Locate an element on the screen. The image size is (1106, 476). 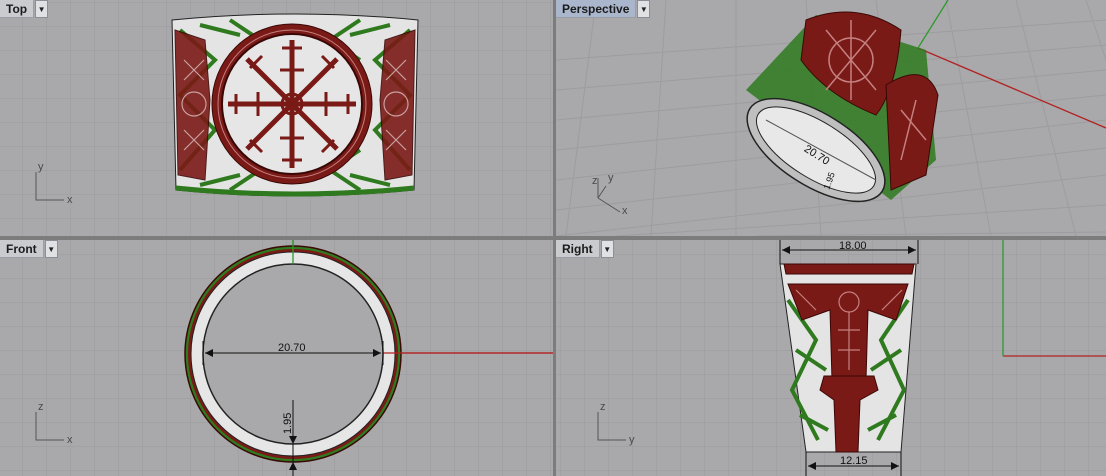
svg-text: 1.95 is located at coordinates (288, 423).